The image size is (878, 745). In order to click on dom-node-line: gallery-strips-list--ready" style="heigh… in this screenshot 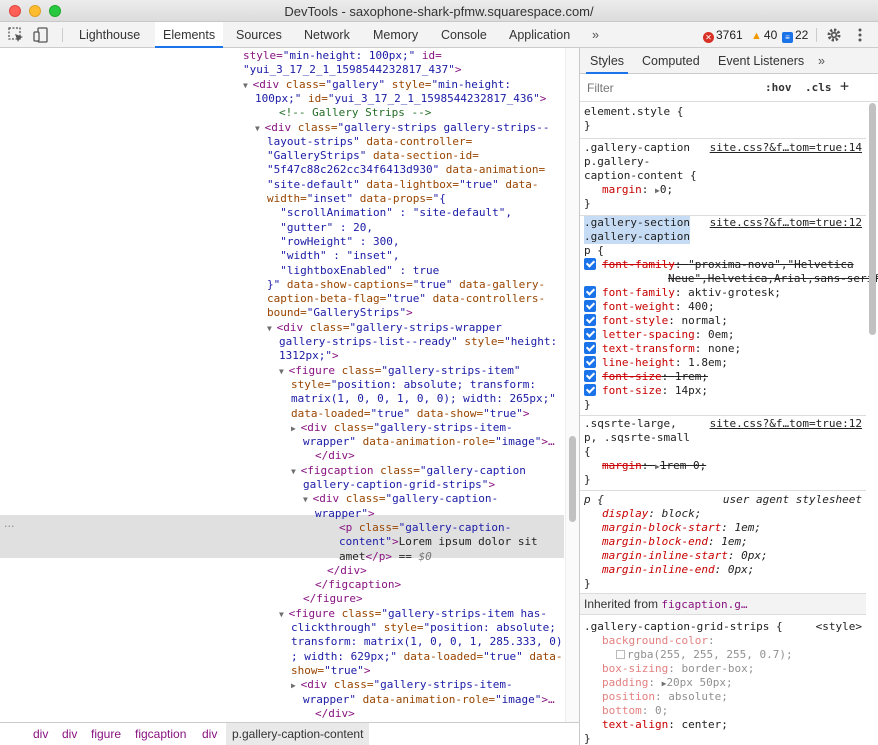, I will do `click(418, 342)`.